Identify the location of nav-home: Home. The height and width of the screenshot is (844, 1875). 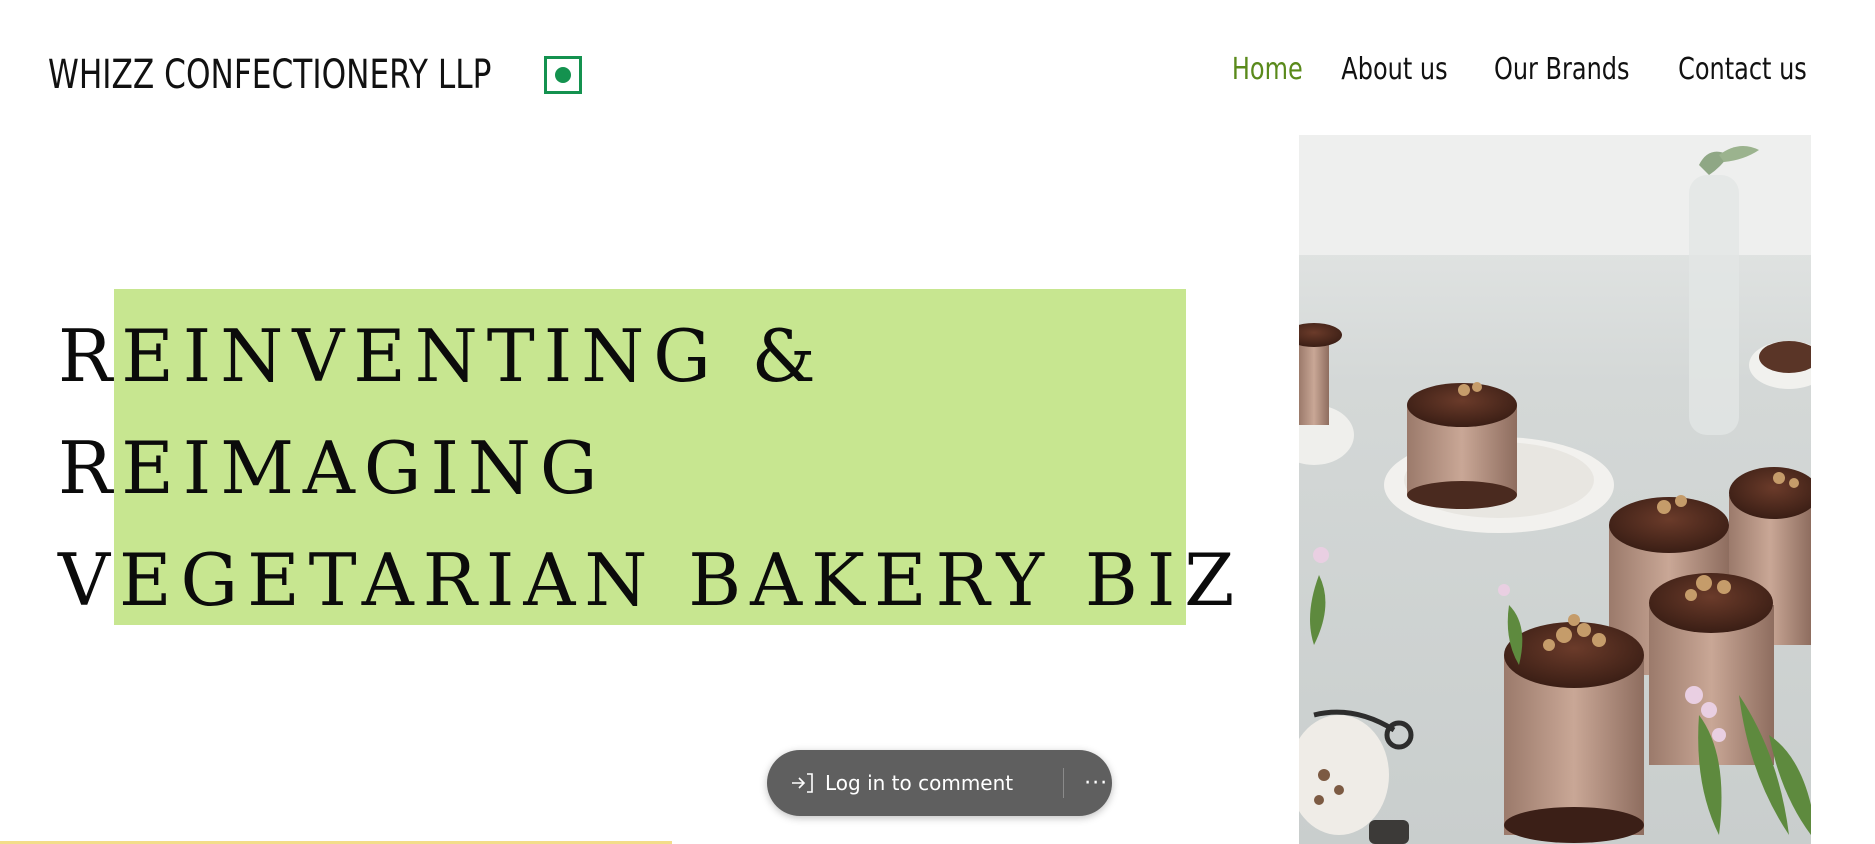
(1267, 69).